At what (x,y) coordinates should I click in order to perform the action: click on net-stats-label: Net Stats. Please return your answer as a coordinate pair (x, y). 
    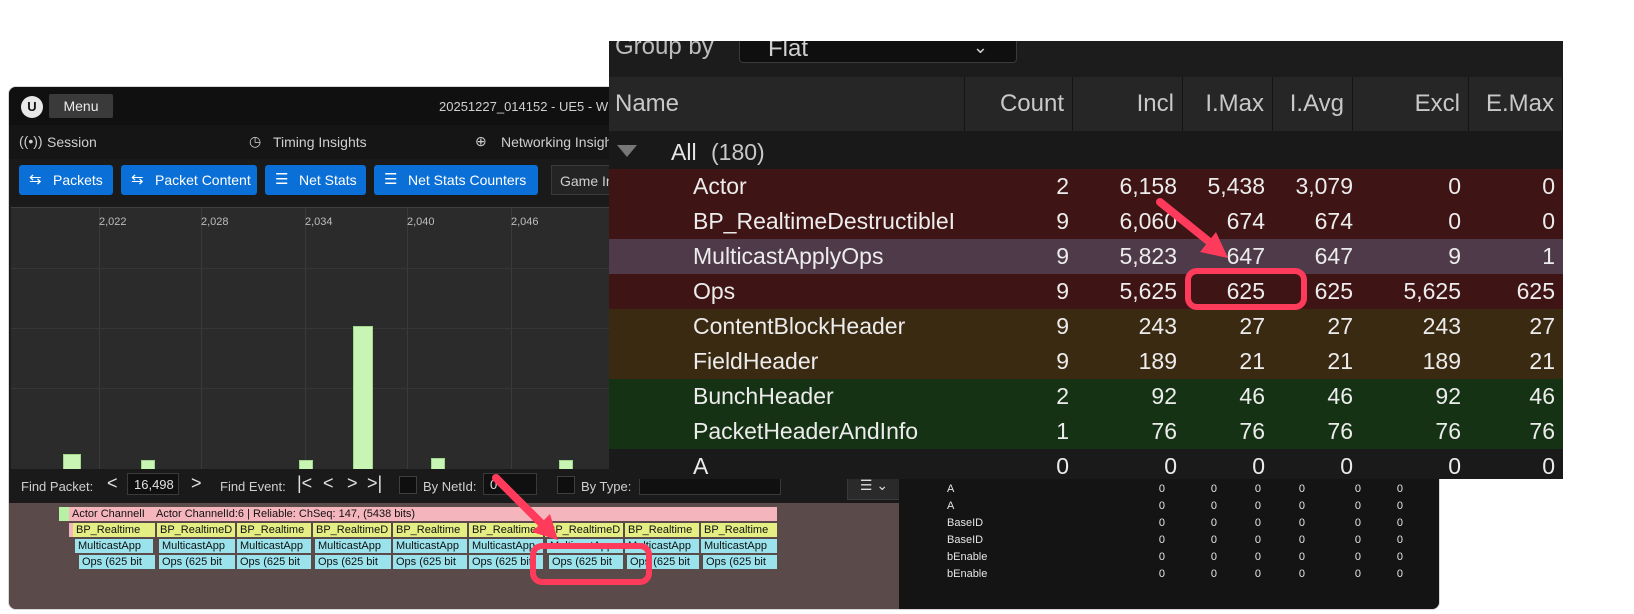
    Looking at the image, I should click on (328, 180).